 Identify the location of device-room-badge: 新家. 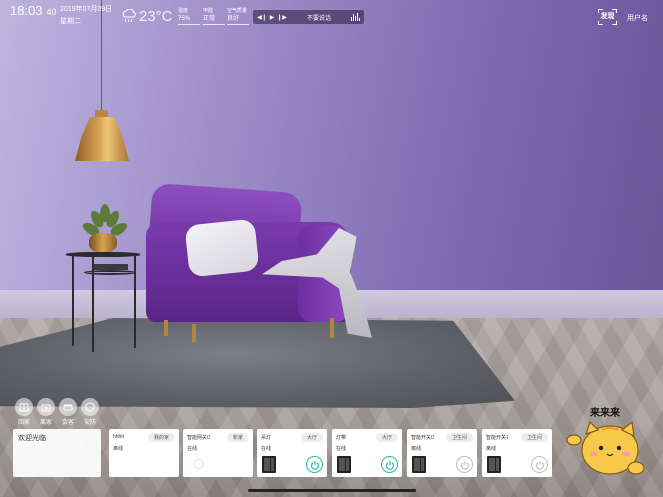
(237, 437).